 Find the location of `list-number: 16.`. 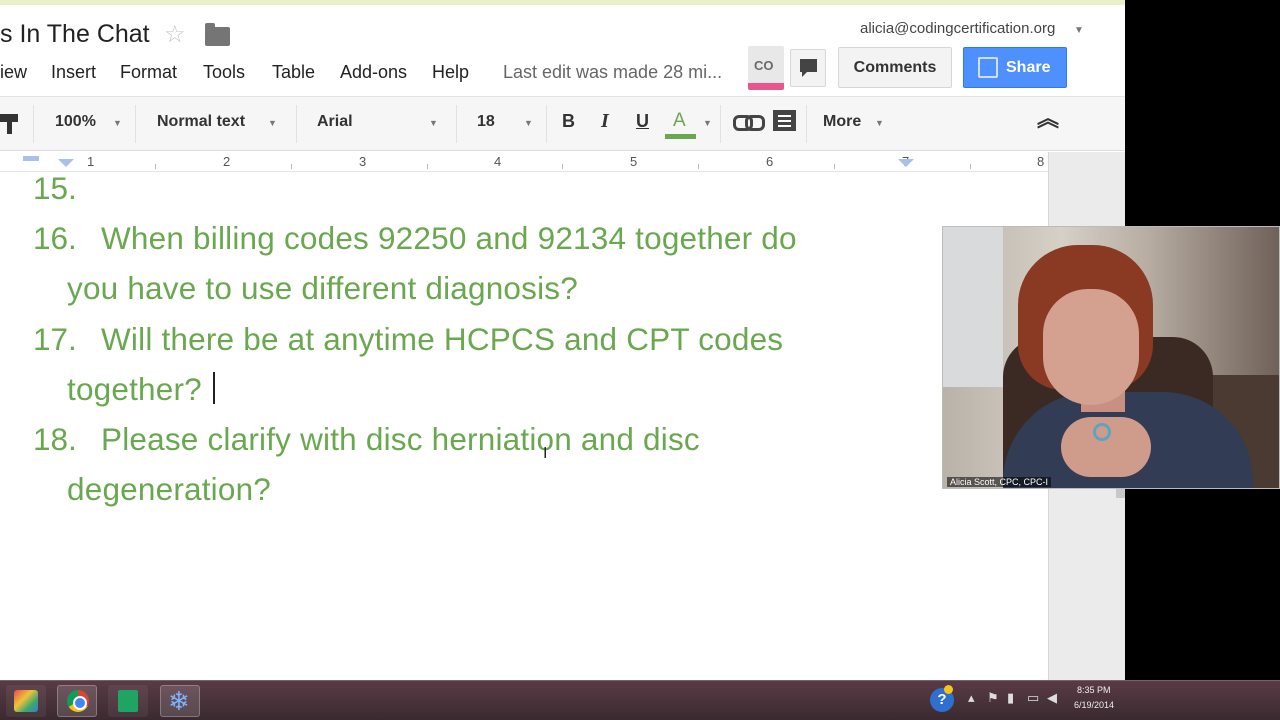

list-number: 16. is located at coordinates (55, 238).